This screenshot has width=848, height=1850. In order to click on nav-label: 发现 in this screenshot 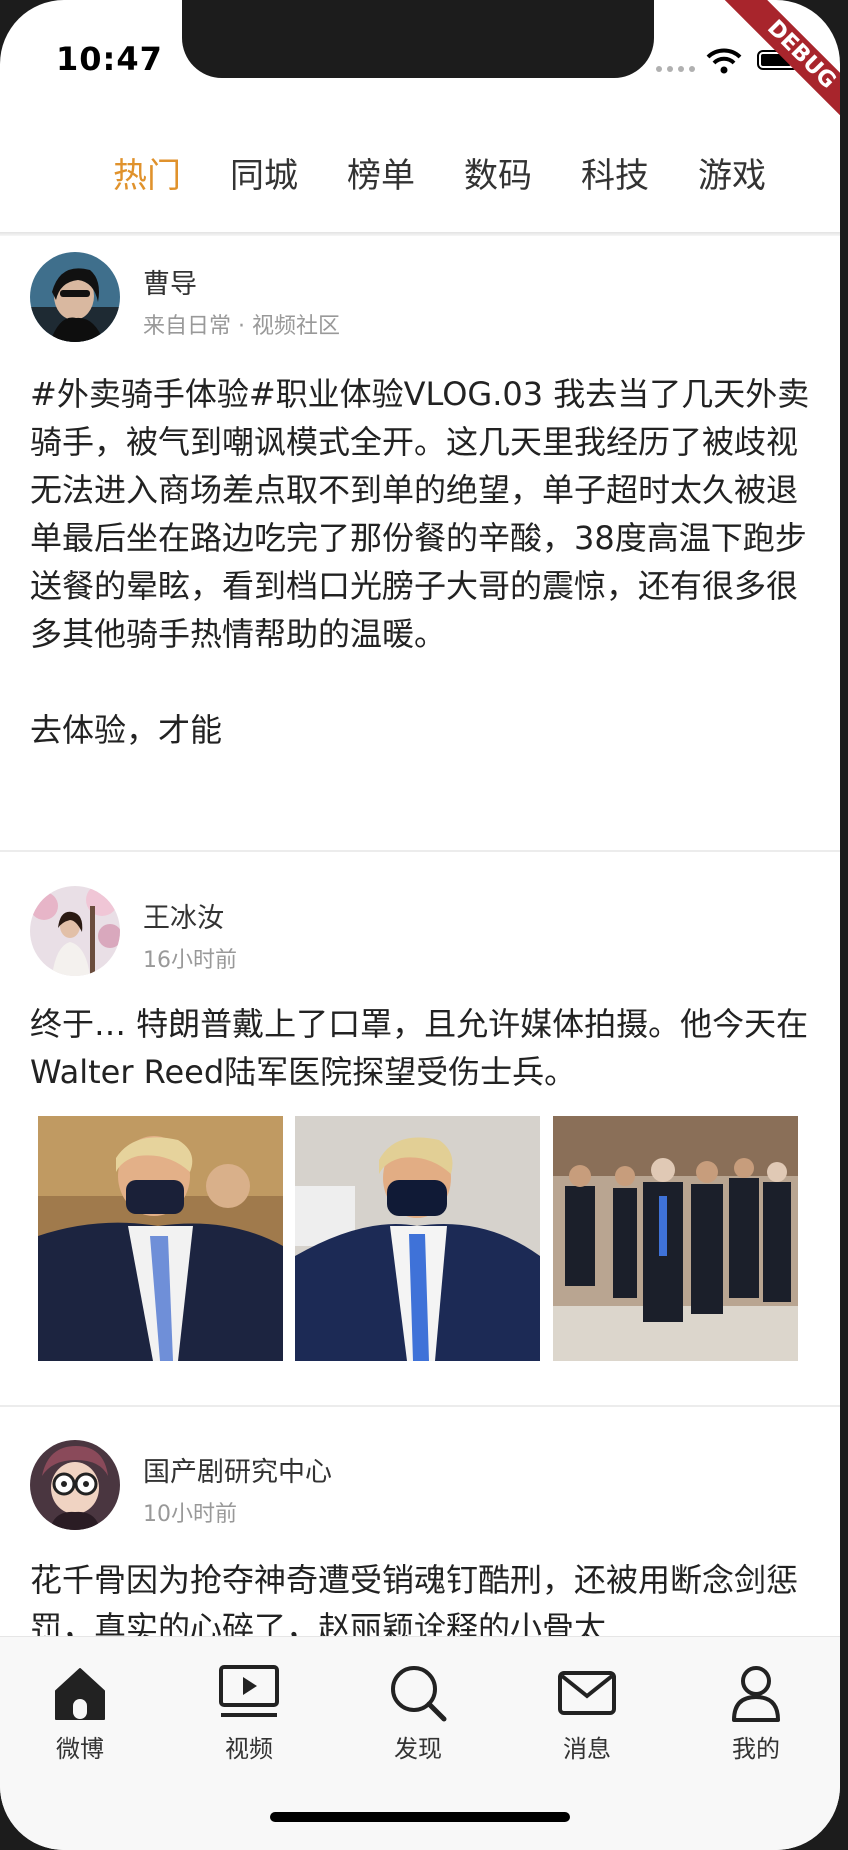, I will do `click(418, 1749)`.